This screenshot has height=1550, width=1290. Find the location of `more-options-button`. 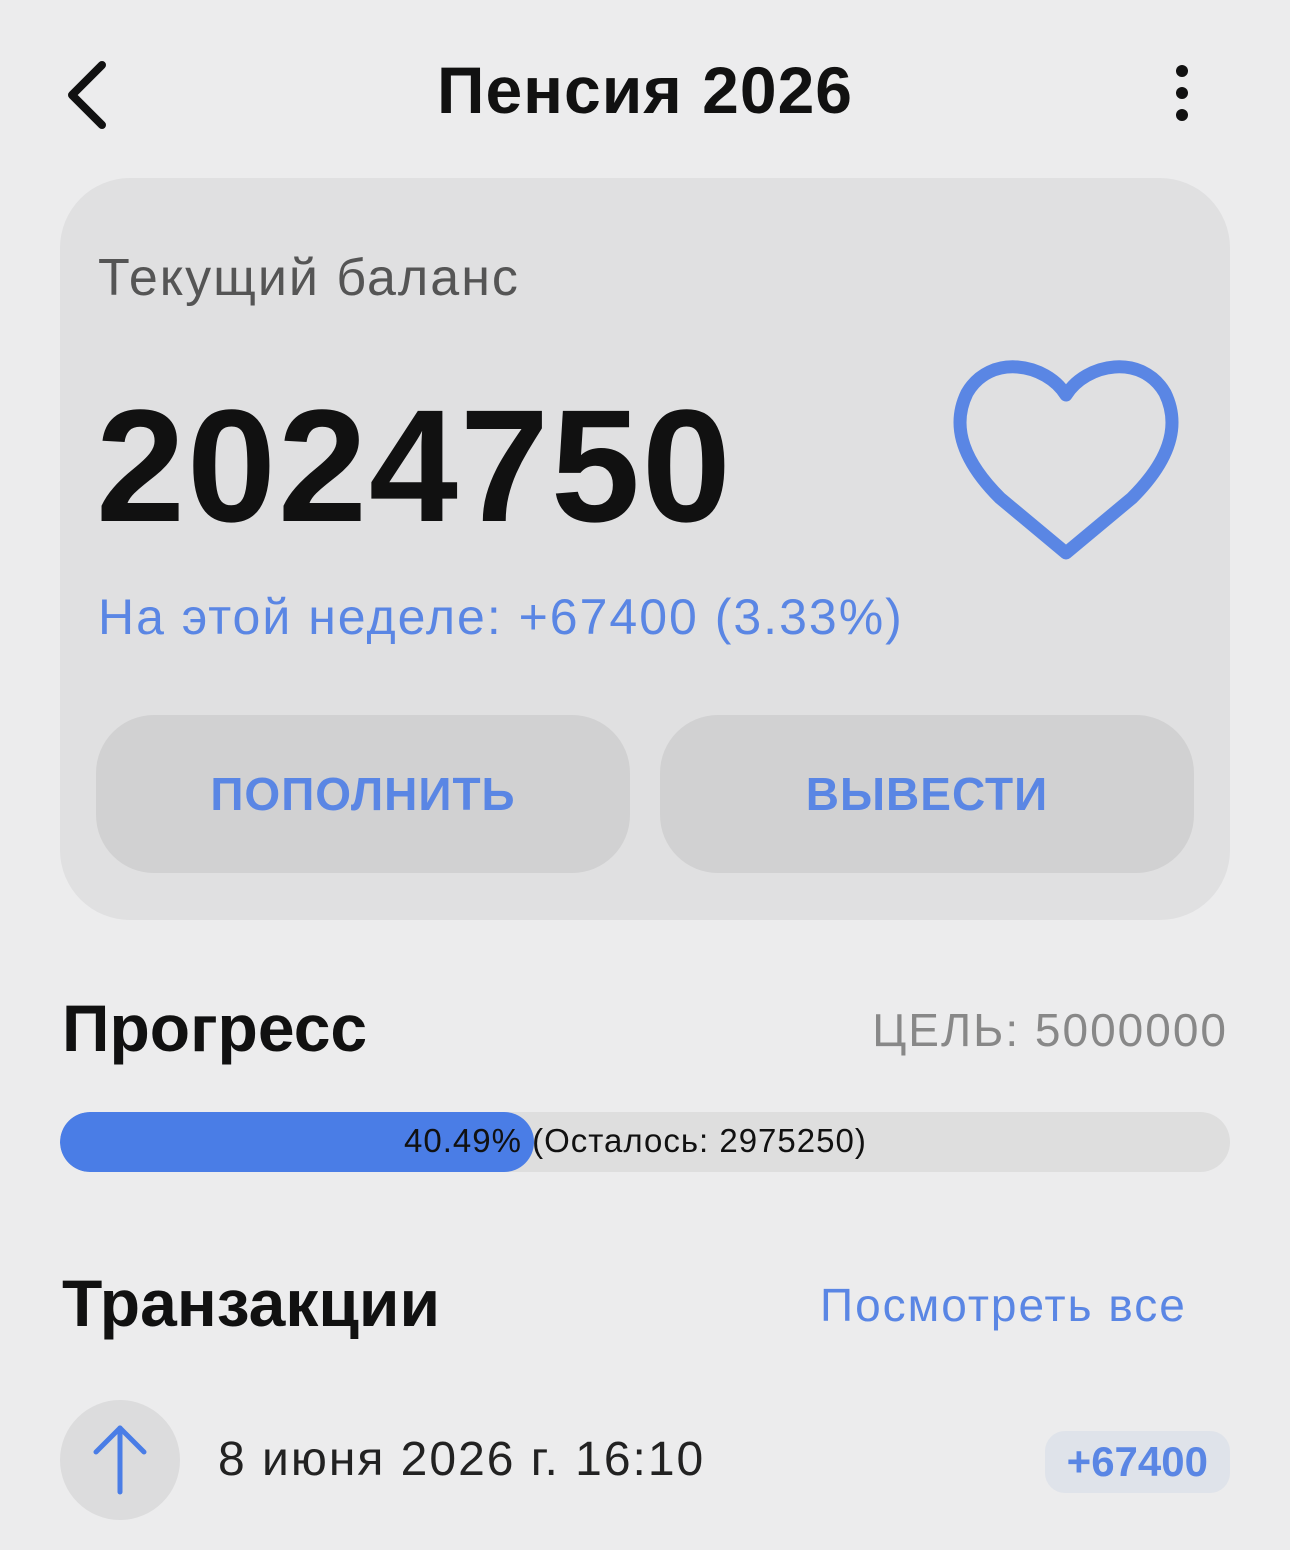

more-options-button is located at coordinates (1182, 93).